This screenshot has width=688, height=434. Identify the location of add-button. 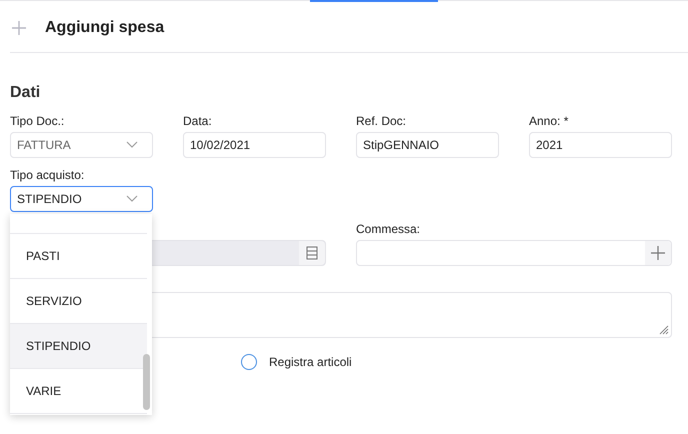
(658, 253).